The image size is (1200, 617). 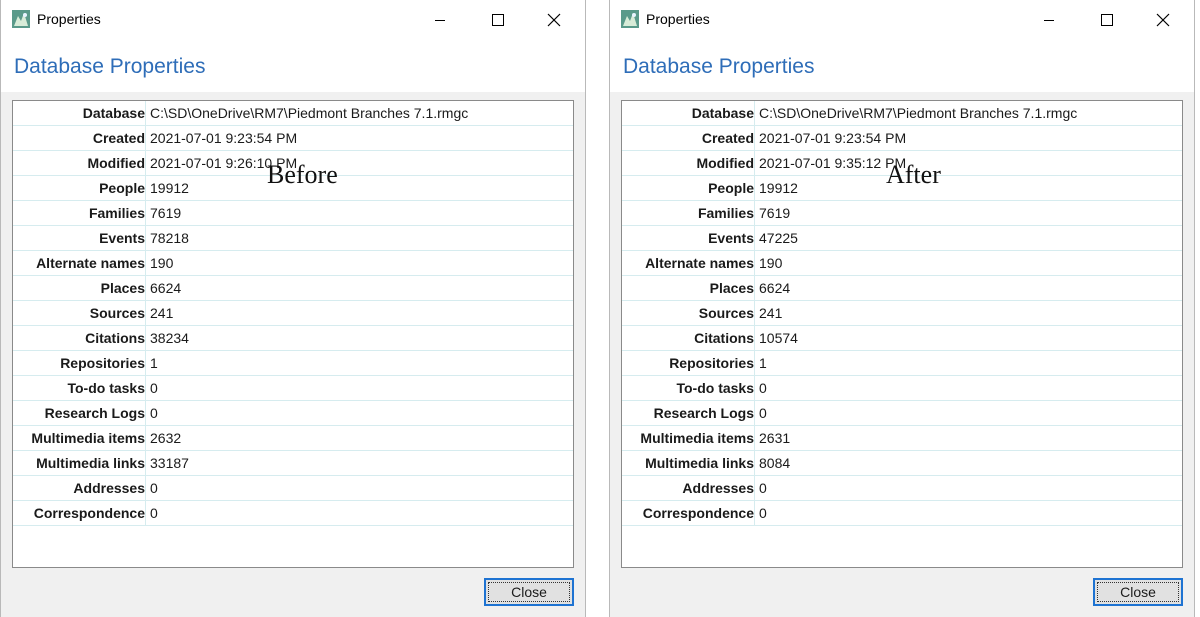 I want to click on property-value: 19912, so click(x=169, y=188).